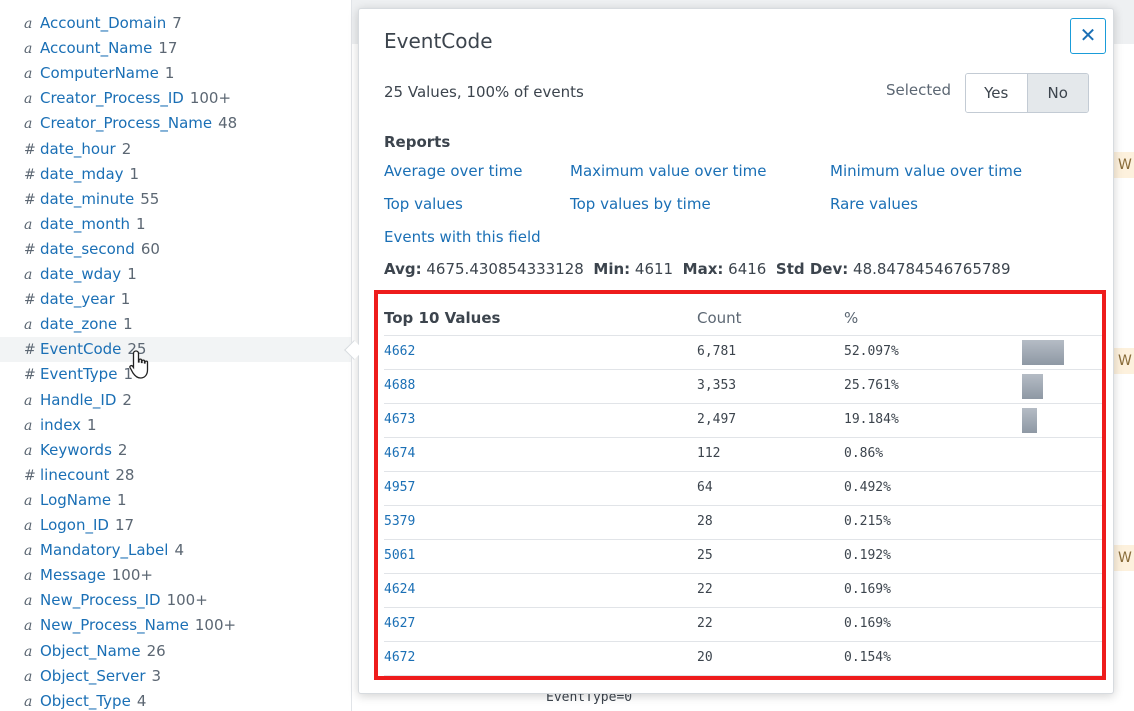  Describe the element at coordinates (175, 525) in the screenshot. I see `field-item: a Logon_ID 17` at that location.